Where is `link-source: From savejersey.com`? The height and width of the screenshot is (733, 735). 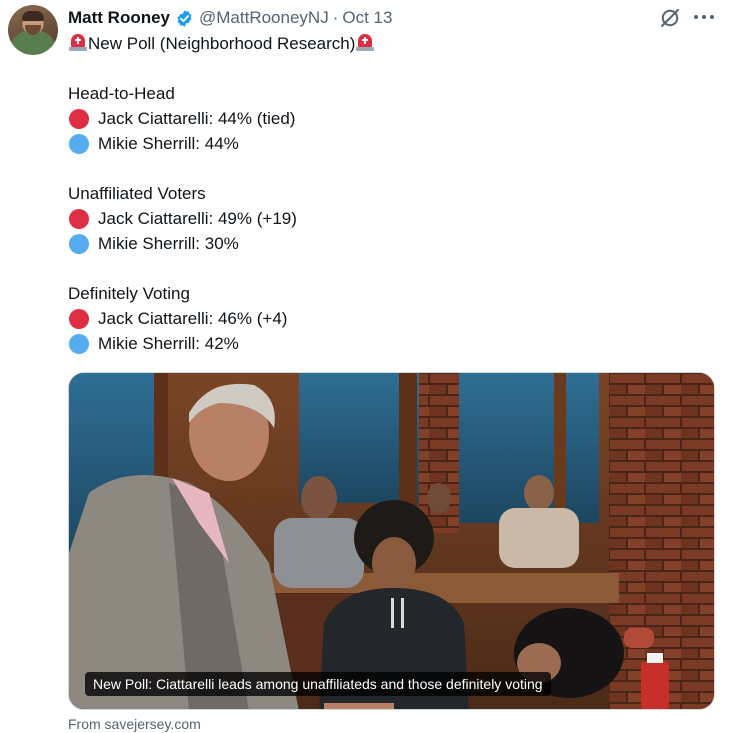 link-source: From savejersey.com is located at coordinates (134, 724).